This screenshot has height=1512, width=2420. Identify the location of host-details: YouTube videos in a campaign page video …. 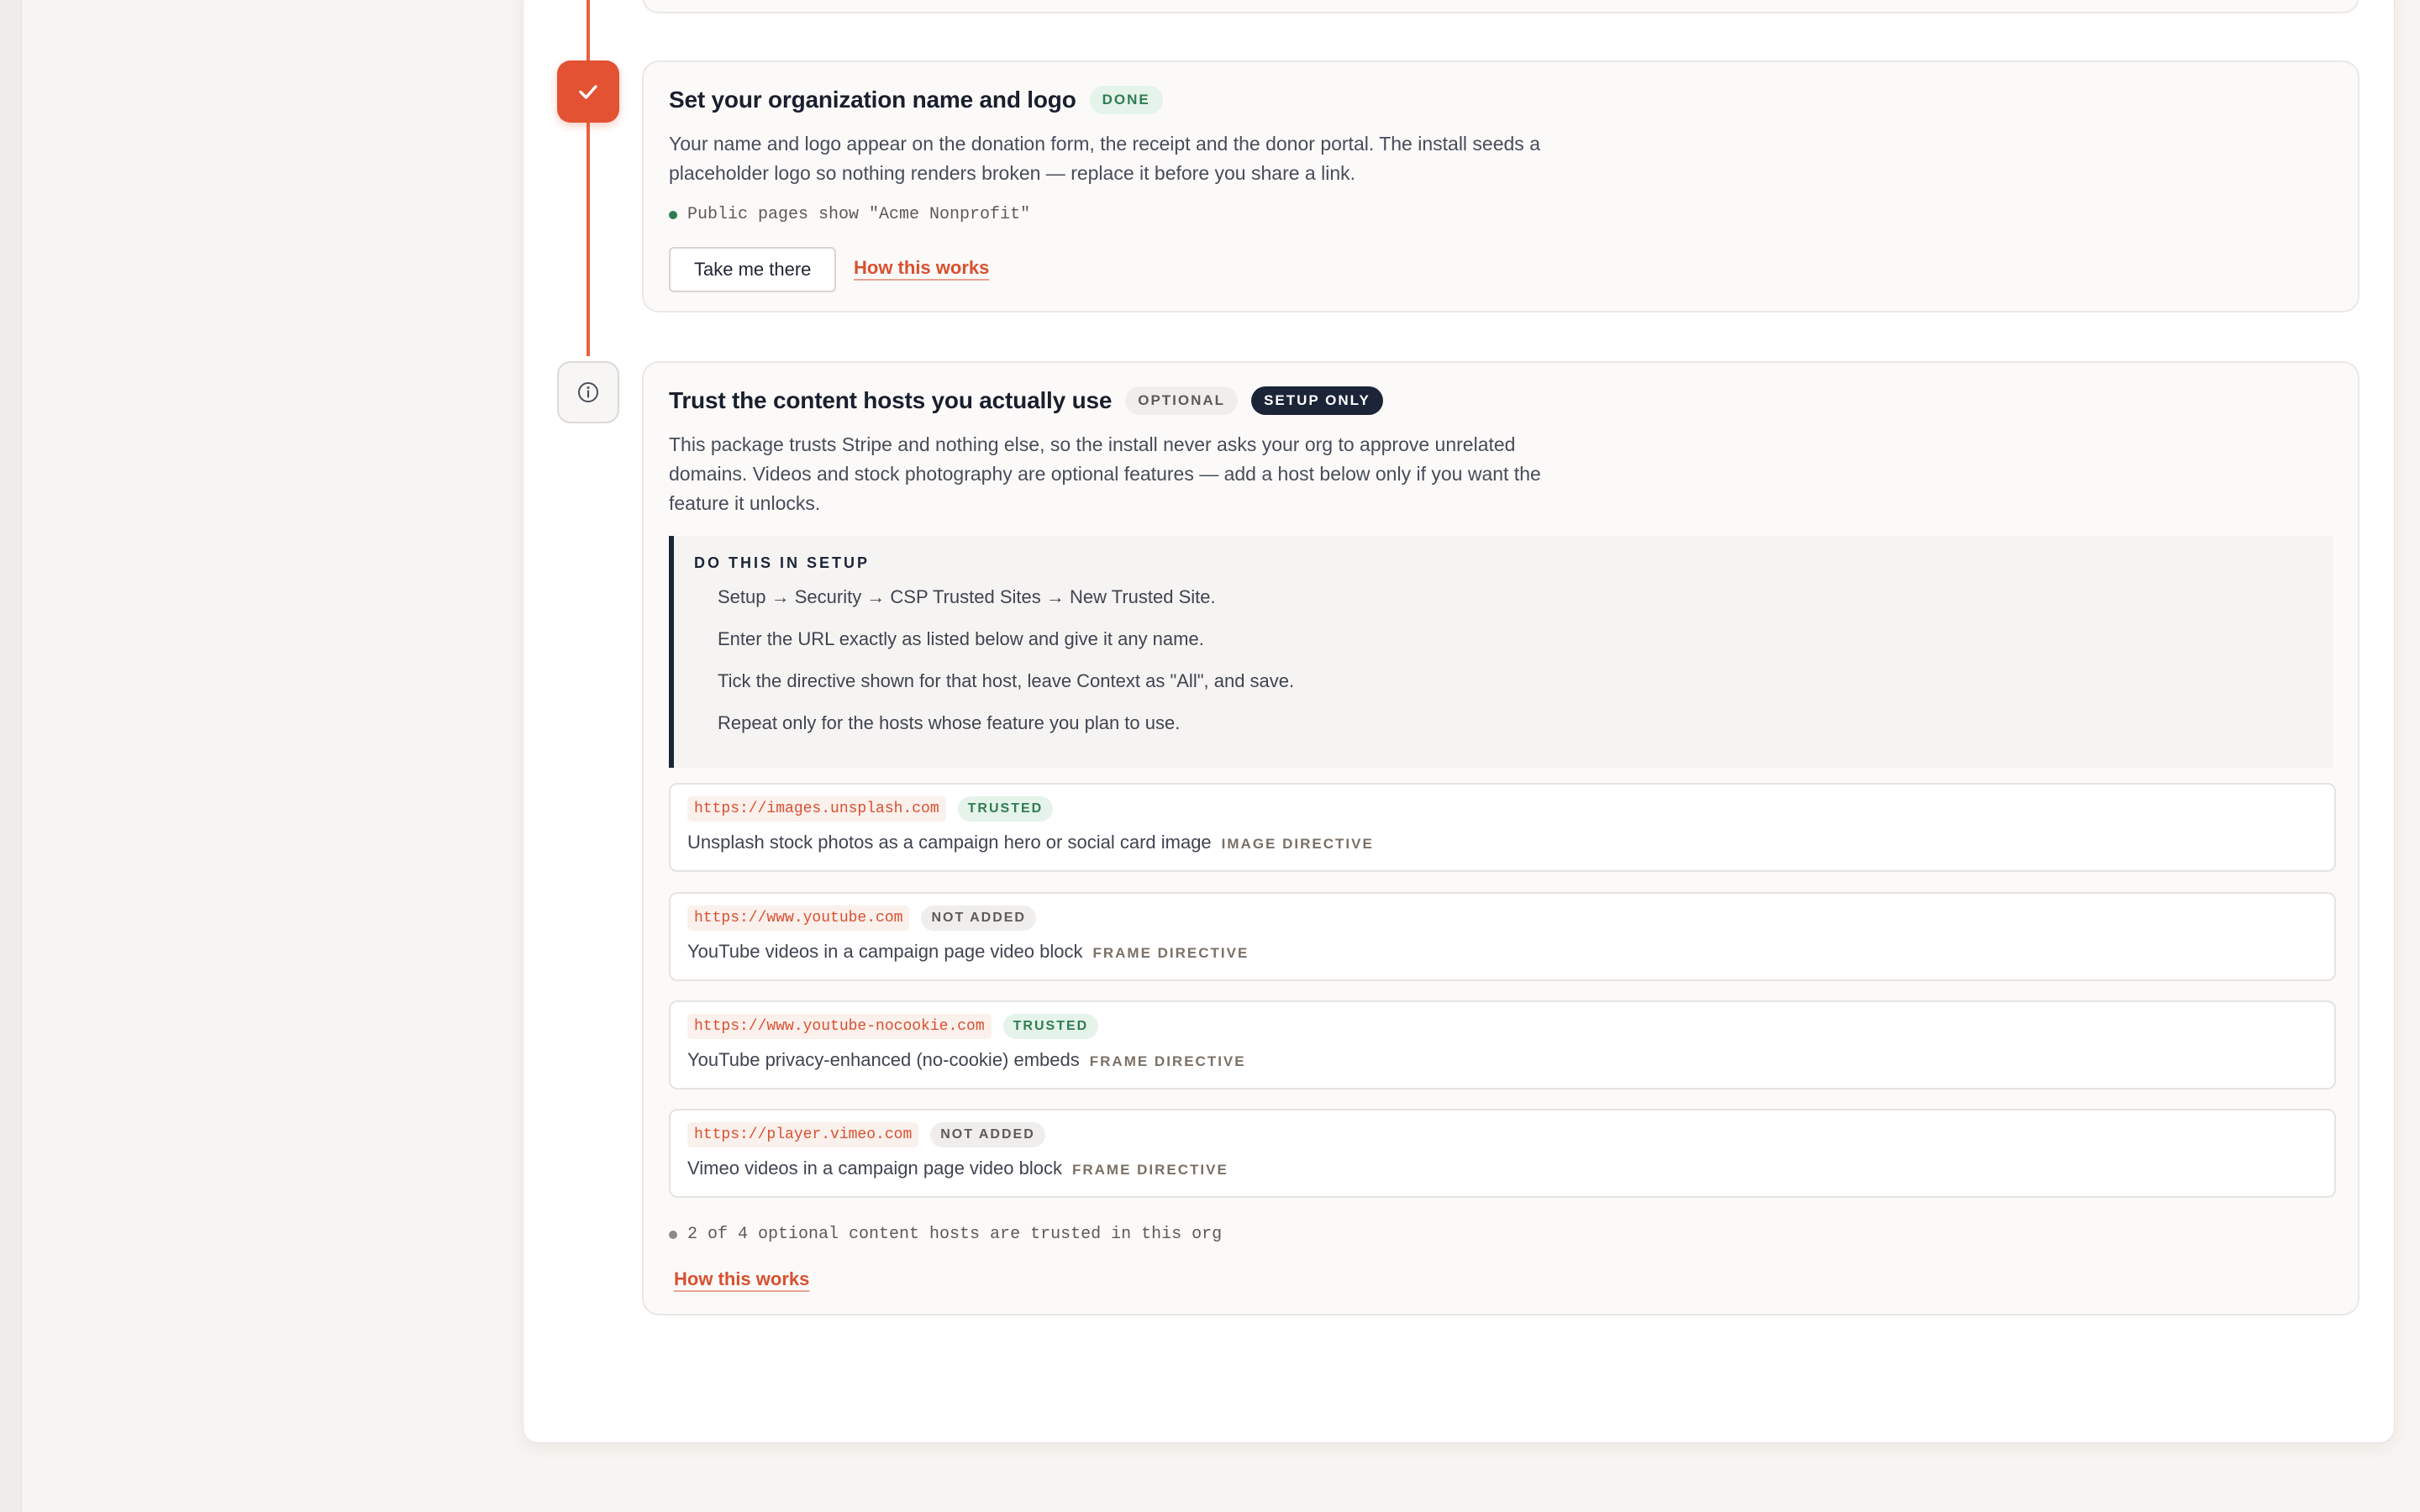
(968, 952).